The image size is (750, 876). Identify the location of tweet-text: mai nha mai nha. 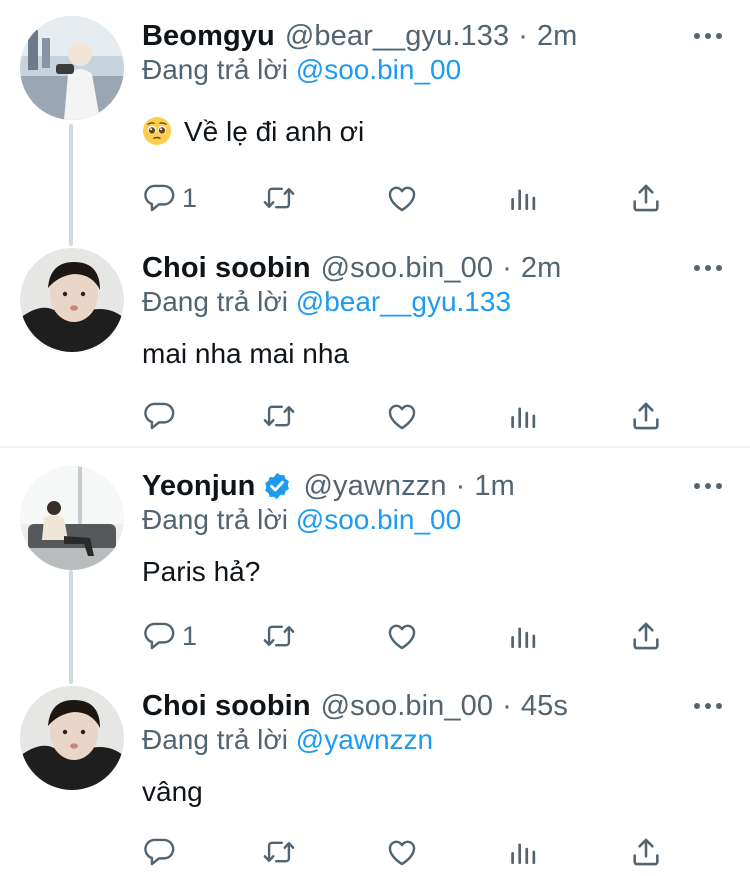
(245, 354).